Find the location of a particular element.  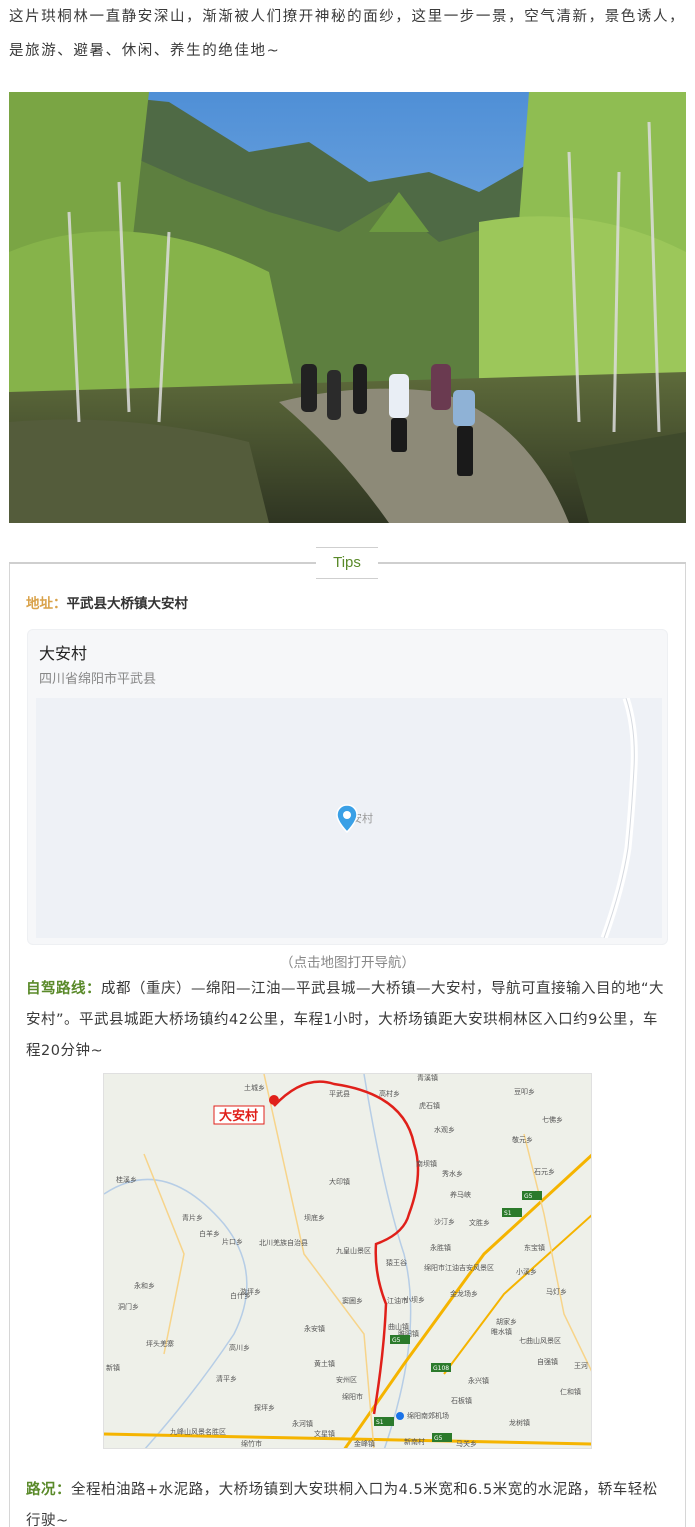

map-place-label: 永河镇 is located at coordinates (302, 1423).